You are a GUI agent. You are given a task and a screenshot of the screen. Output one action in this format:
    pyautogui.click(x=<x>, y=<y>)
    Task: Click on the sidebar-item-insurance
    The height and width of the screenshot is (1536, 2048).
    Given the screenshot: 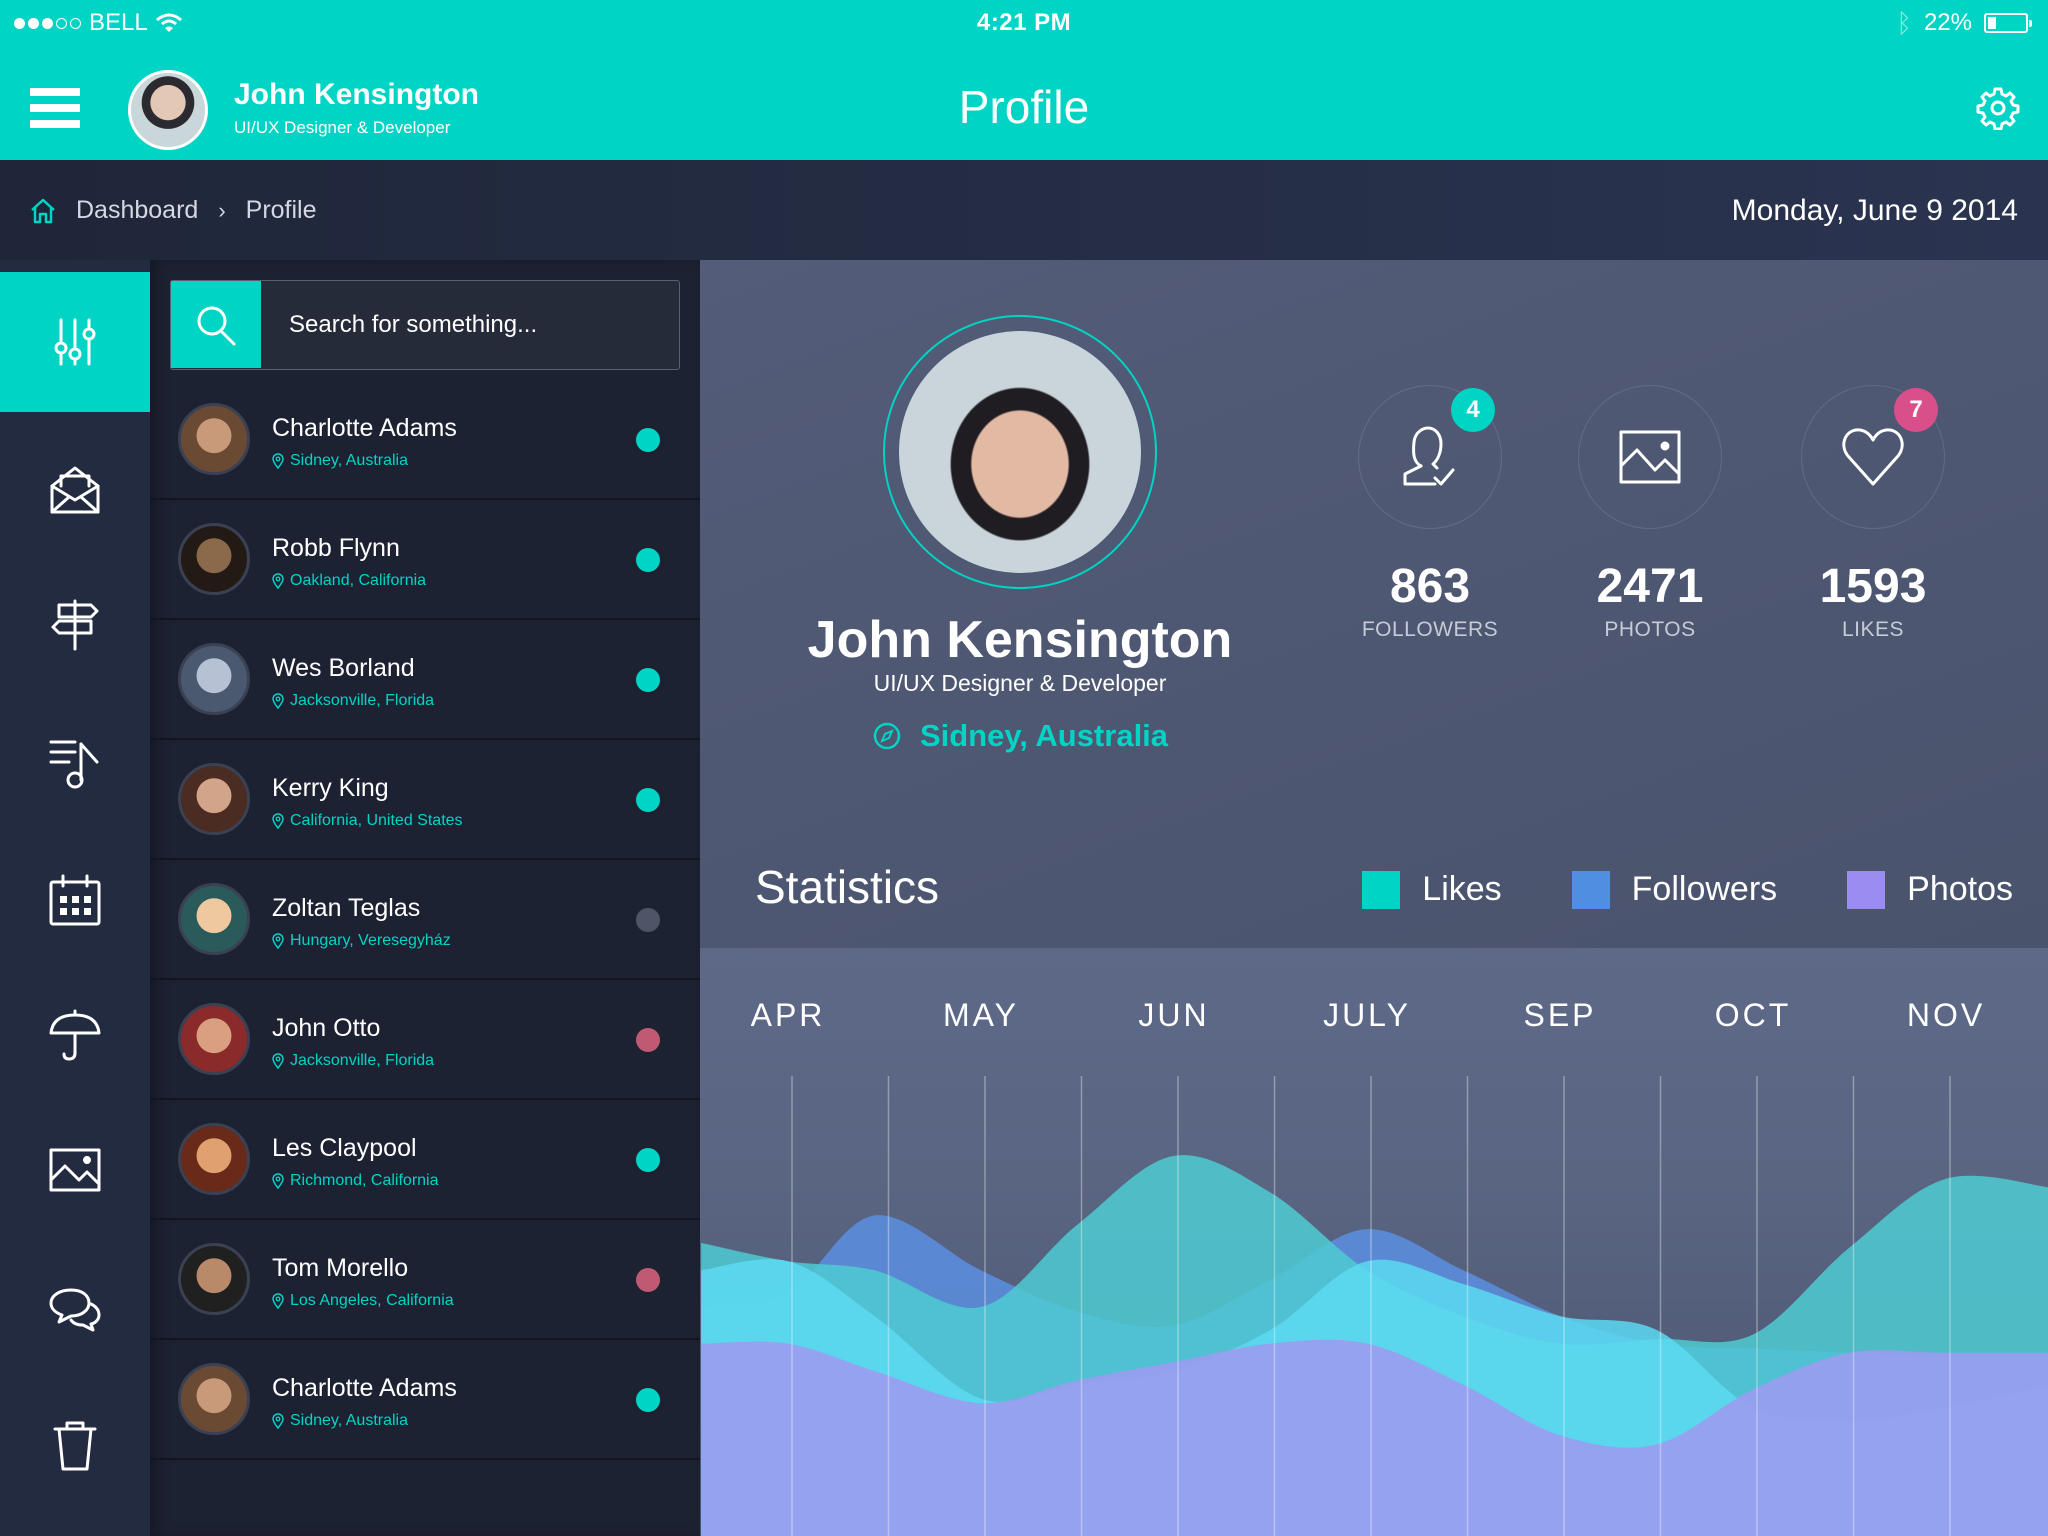 What is the action you would take?
    pyautogui.click(x=75, y=1035)
    